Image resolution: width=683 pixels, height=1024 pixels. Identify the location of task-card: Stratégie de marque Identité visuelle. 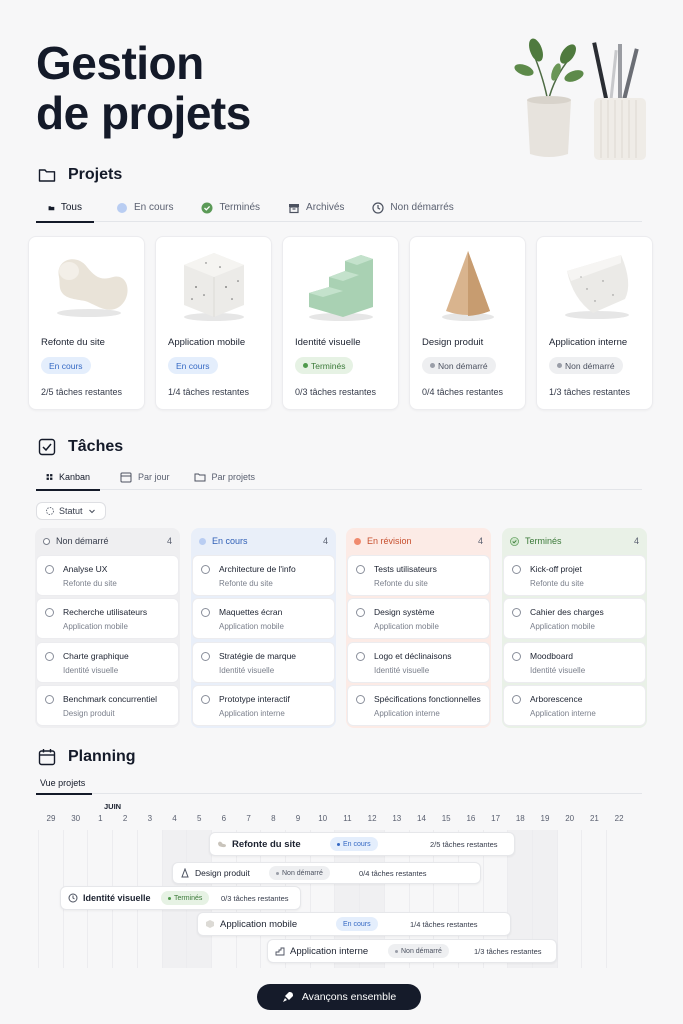
(263, 662).